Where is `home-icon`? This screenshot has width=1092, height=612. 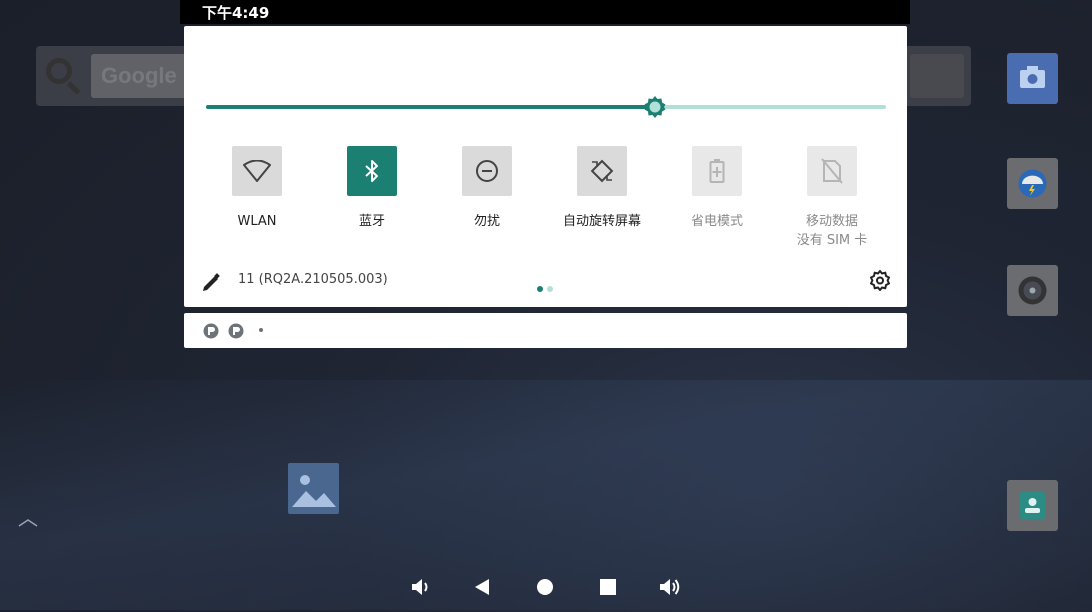
home-icon is located at coordinates (545, 587).